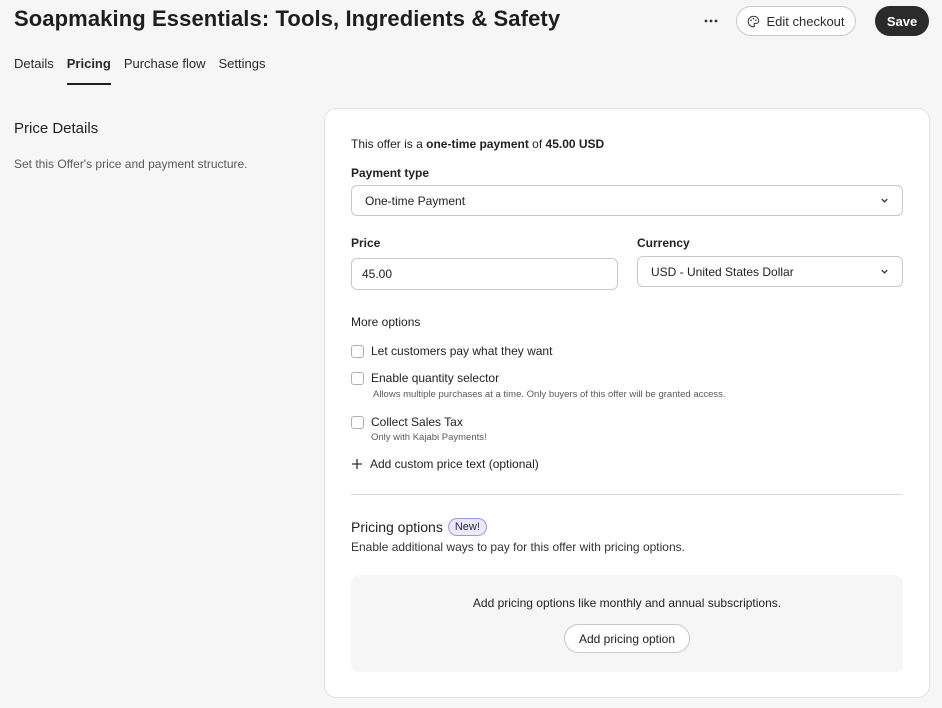  What do you see at coordinates (484, 274) in the screenshot?
I see `price-input: 45.00` at bounding box center [484, 274].